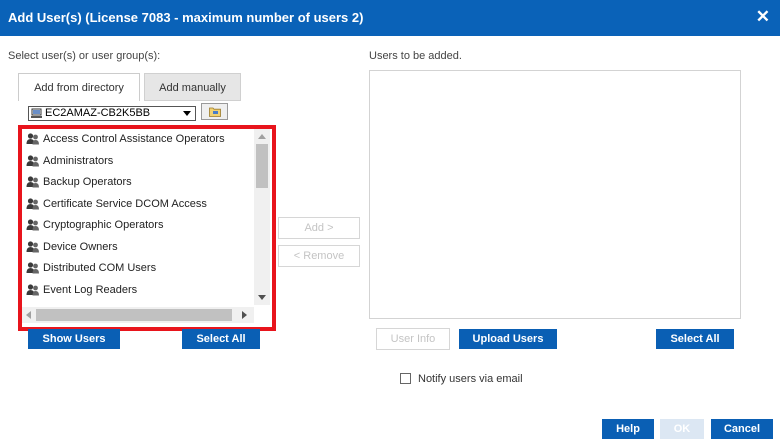 Image resolution: width=780 pixels, height=439 pixels. I want to click on tab-label: Add manually, so click(192, 88).